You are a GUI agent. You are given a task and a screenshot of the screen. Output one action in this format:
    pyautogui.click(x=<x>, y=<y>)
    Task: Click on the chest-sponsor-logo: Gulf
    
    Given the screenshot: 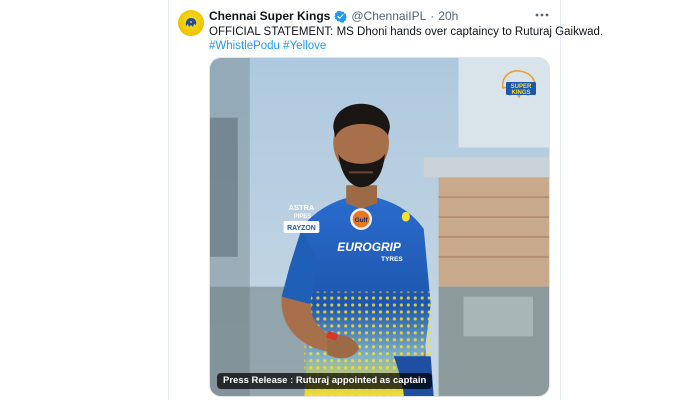 What is the action you would take?
    pyautogui.click(x=362, y=220)
    